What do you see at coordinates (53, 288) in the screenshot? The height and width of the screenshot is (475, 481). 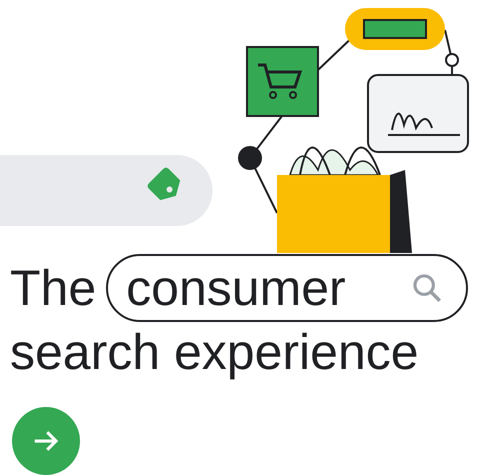 I see `headline-text: The` at bounding box center [53, 288].